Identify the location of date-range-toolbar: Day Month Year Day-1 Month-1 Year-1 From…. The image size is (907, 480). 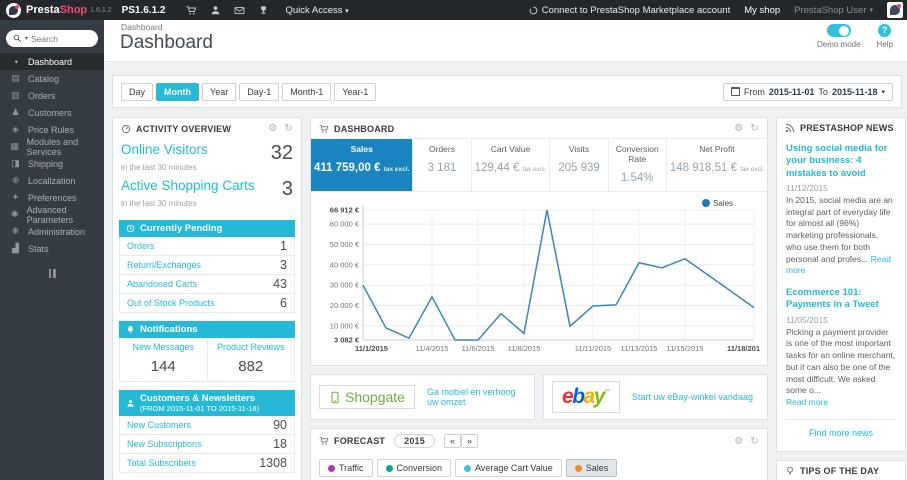
(507, 91).